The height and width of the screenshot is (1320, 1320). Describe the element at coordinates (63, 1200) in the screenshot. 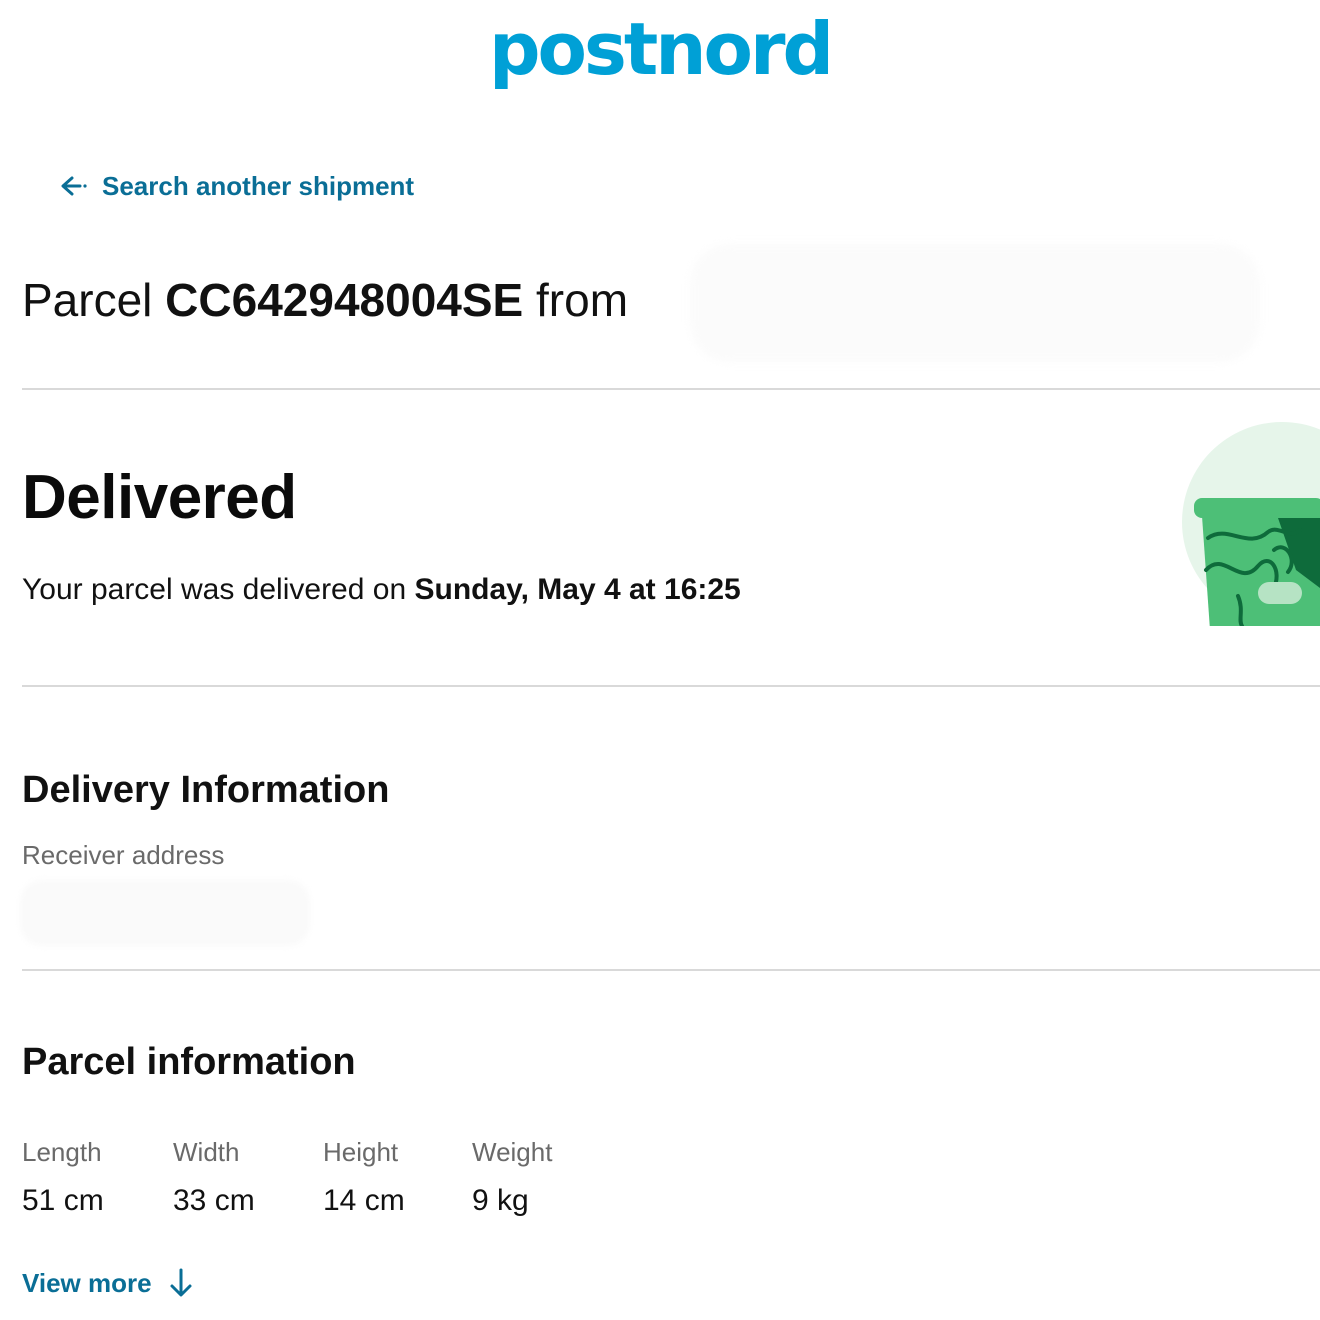

I see `parcel-length-value: 51 cm` at that location.